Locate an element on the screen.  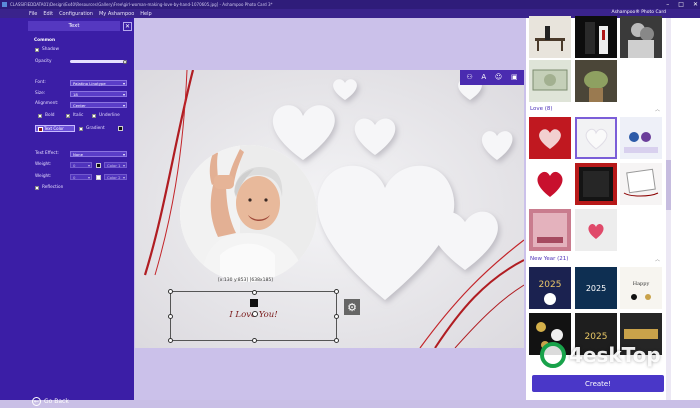
text-icon: A is located at coordinates (483, 77).